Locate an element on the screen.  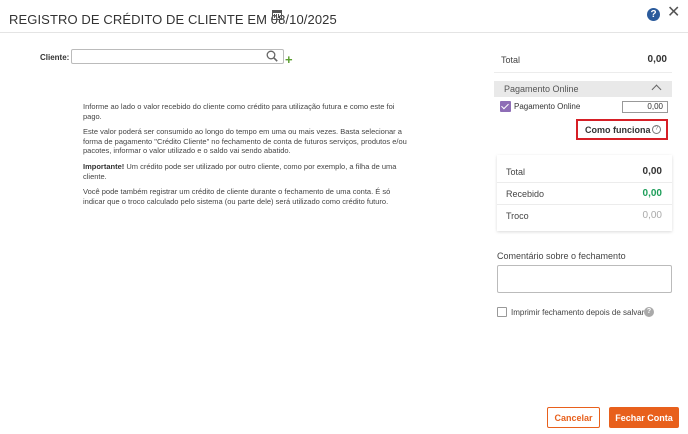
add-client-icon: + is located at coordinates (289, 59).